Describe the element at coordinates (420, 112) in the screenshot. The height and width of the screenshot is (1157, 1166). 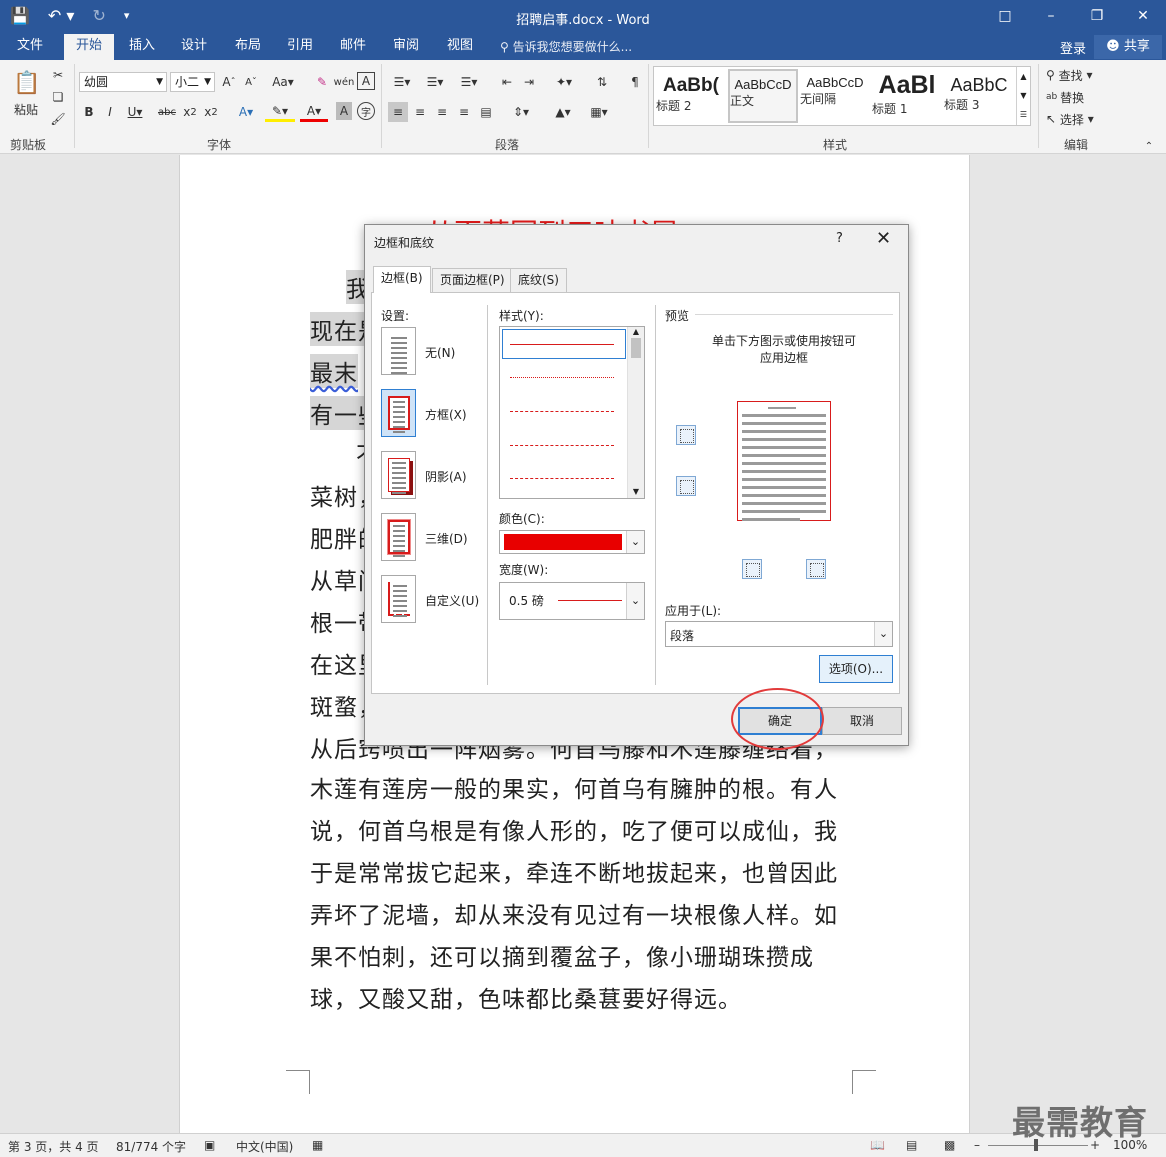
I see `align-center-icon: ≡` at that location.